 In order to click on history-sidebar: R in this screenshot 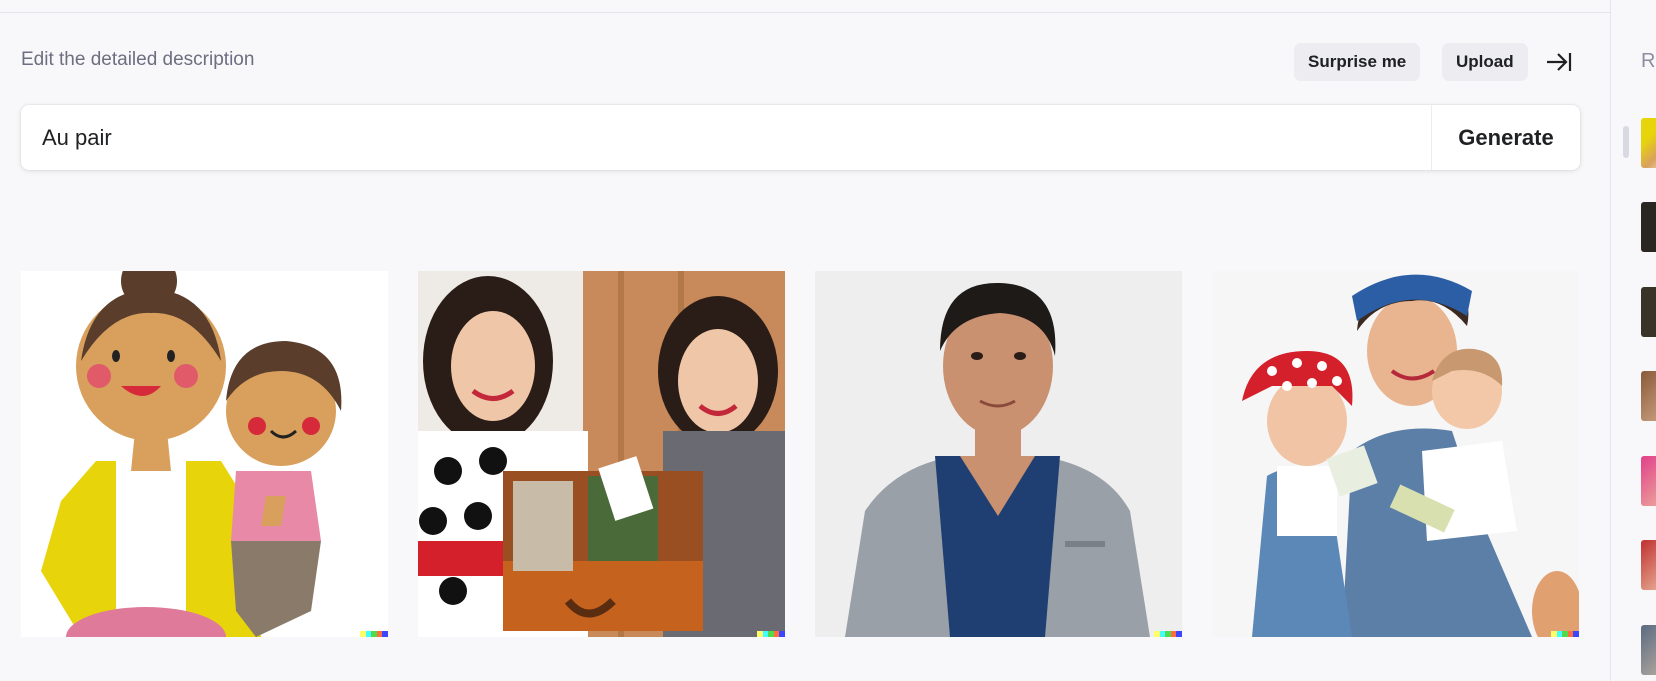, I will do `click(1633, 340)`.